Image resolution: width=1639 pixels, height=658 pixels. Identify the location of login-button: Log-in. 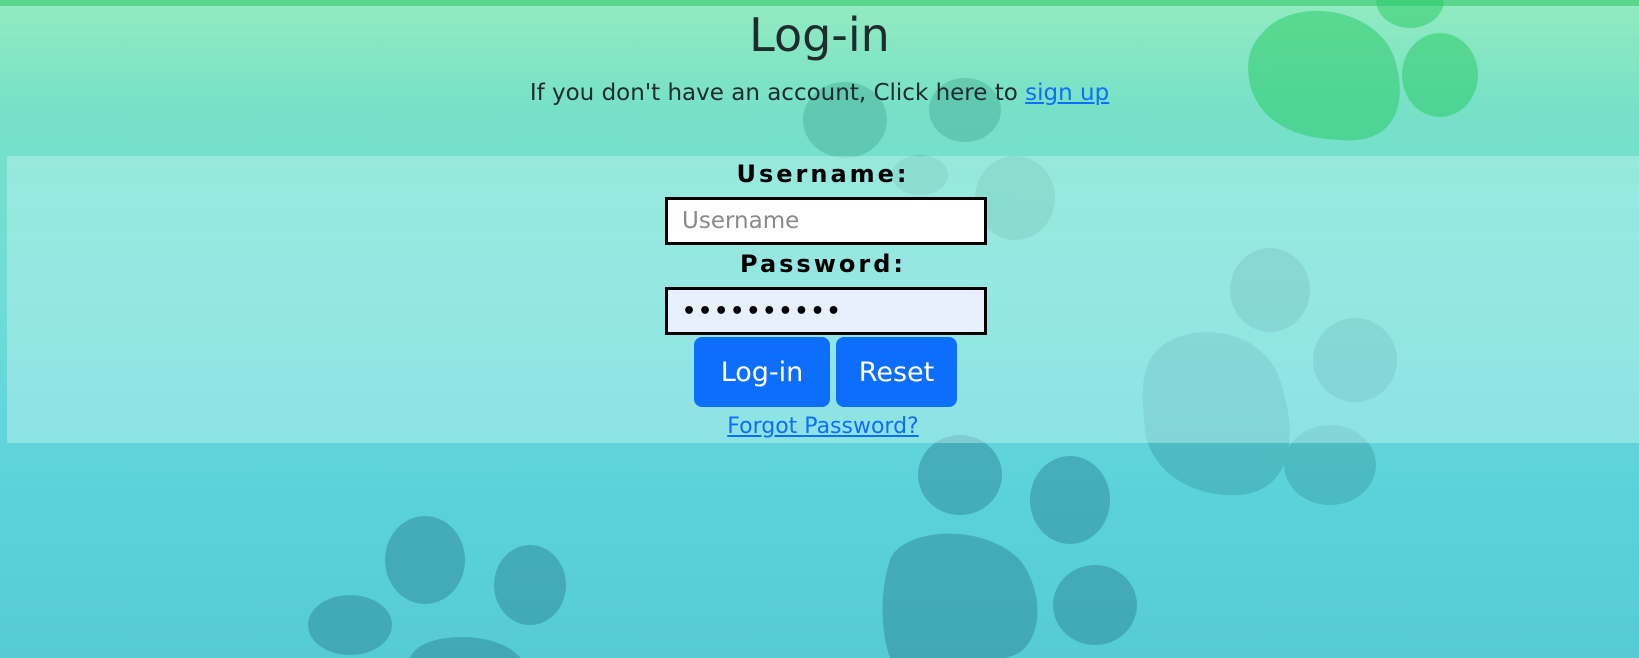
(762, 372).